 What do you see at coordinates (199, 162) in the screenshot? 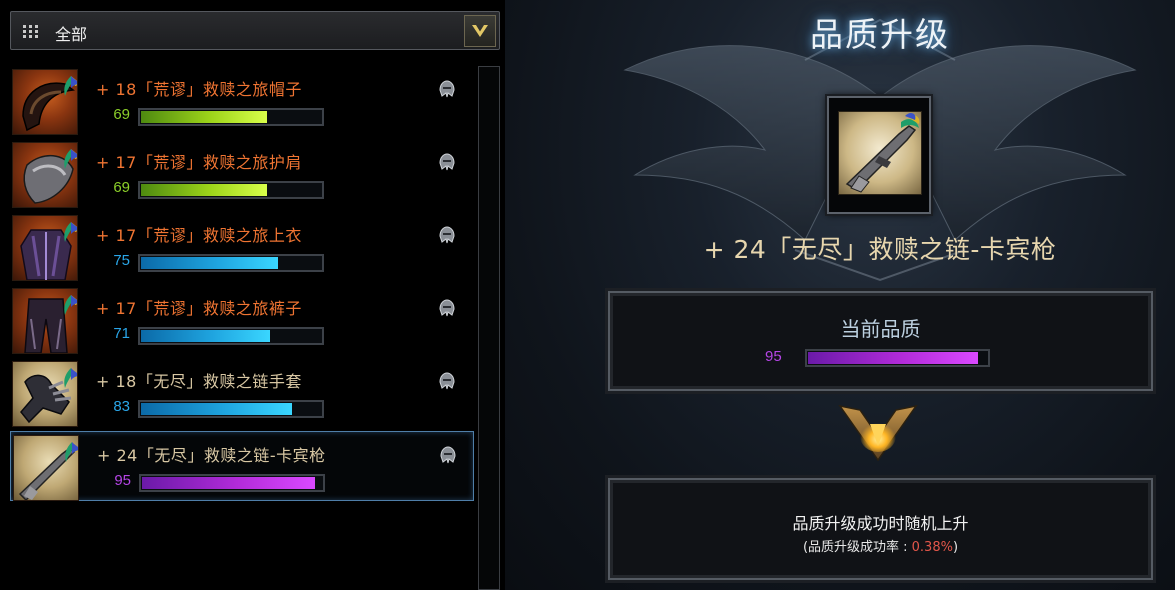
I see `item-name: + 17「荒谬」救赎之旅护肩` at bounding box center [199, 162].